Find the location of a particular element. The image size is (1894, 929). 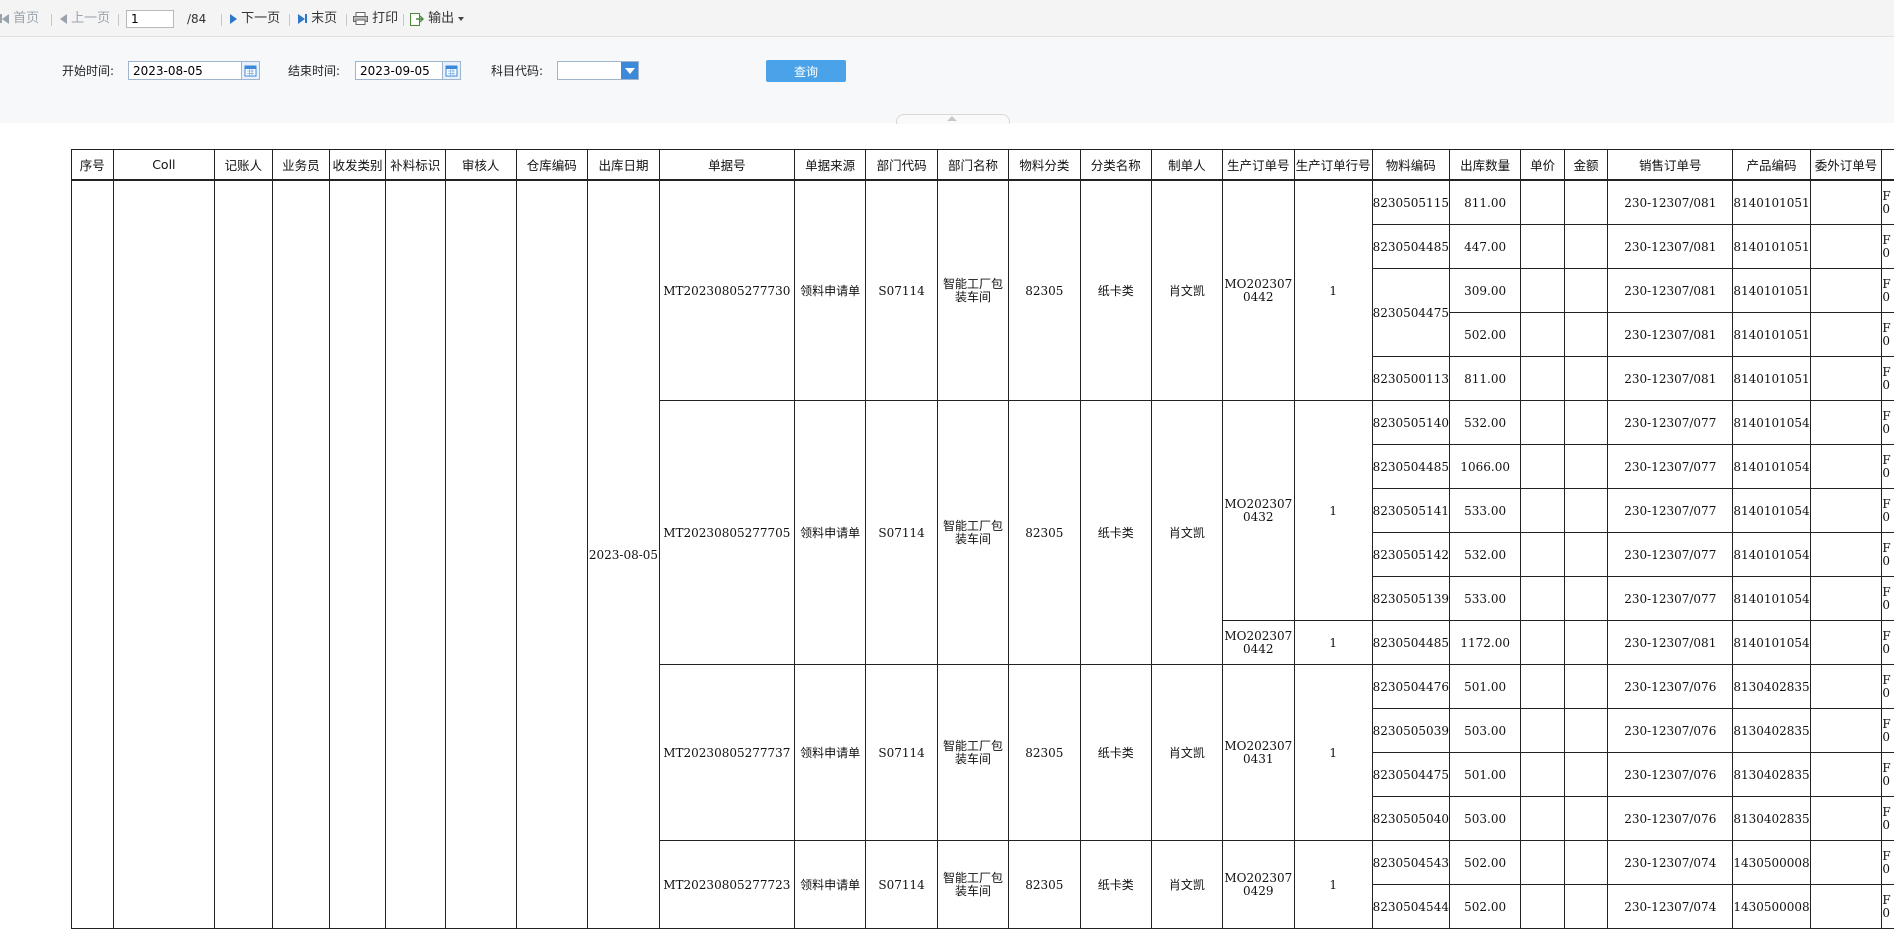

production-order-cell: MO2023070429 is located at coordinates (1258, 885).